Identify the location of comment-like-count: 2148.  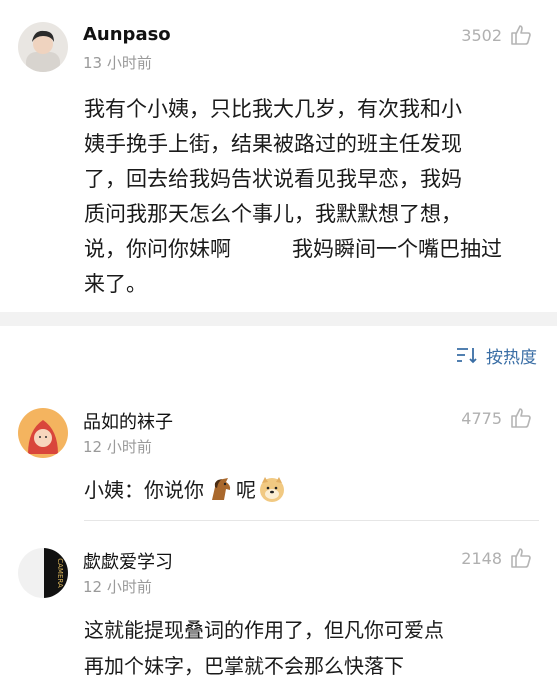
(481, 558).